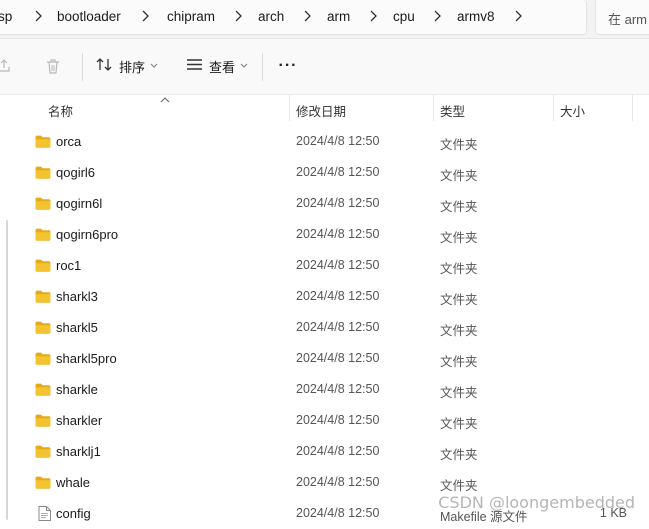 This screenshot has height=529, width=649. What do you see at coordinates (293, 17) in the screenshot?
I see `breadcrumb: sp bootloader chipram arch arm cpu armv8` at bounding box center [293, 17].